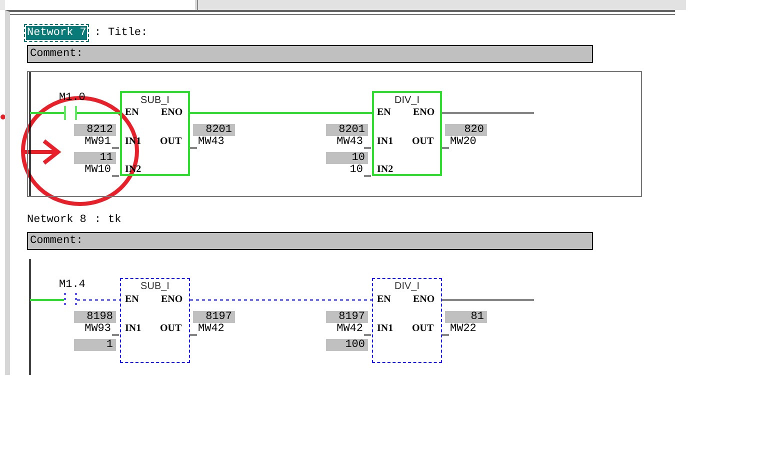 This screenshot has height=460, width=768. Describe the element at coordinates (72, 285) in the screenshot. I see `contact-address: M1.4` at that location.